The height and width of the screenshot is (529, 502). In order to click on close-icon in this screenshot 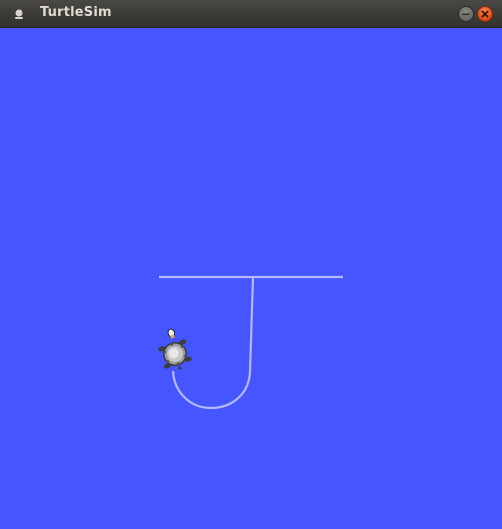, I will do `click(485, 14)`.